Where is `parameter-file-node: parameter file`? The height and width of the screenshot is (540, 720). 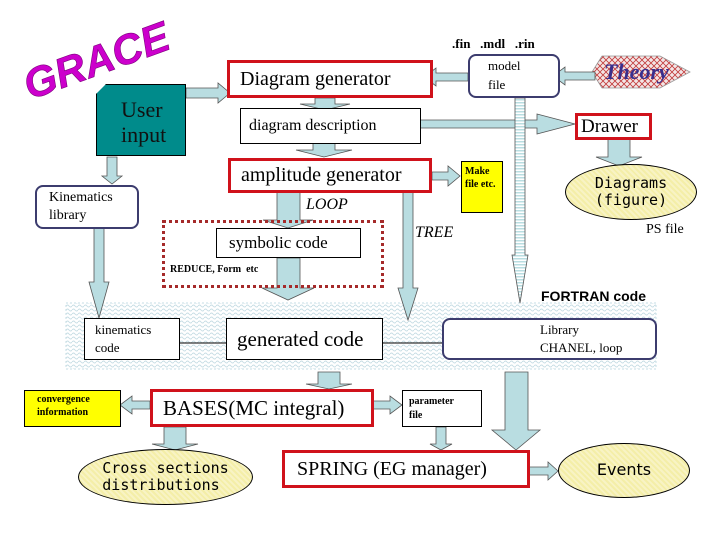 parameter-file-node: parameter file is located at coordinates (442, 408).